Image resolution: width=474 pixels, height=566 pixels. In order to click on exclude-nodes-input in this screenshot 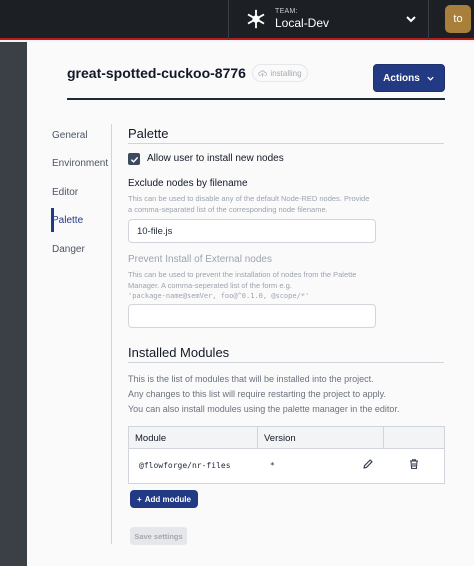, I will do `click(252, 231)`.